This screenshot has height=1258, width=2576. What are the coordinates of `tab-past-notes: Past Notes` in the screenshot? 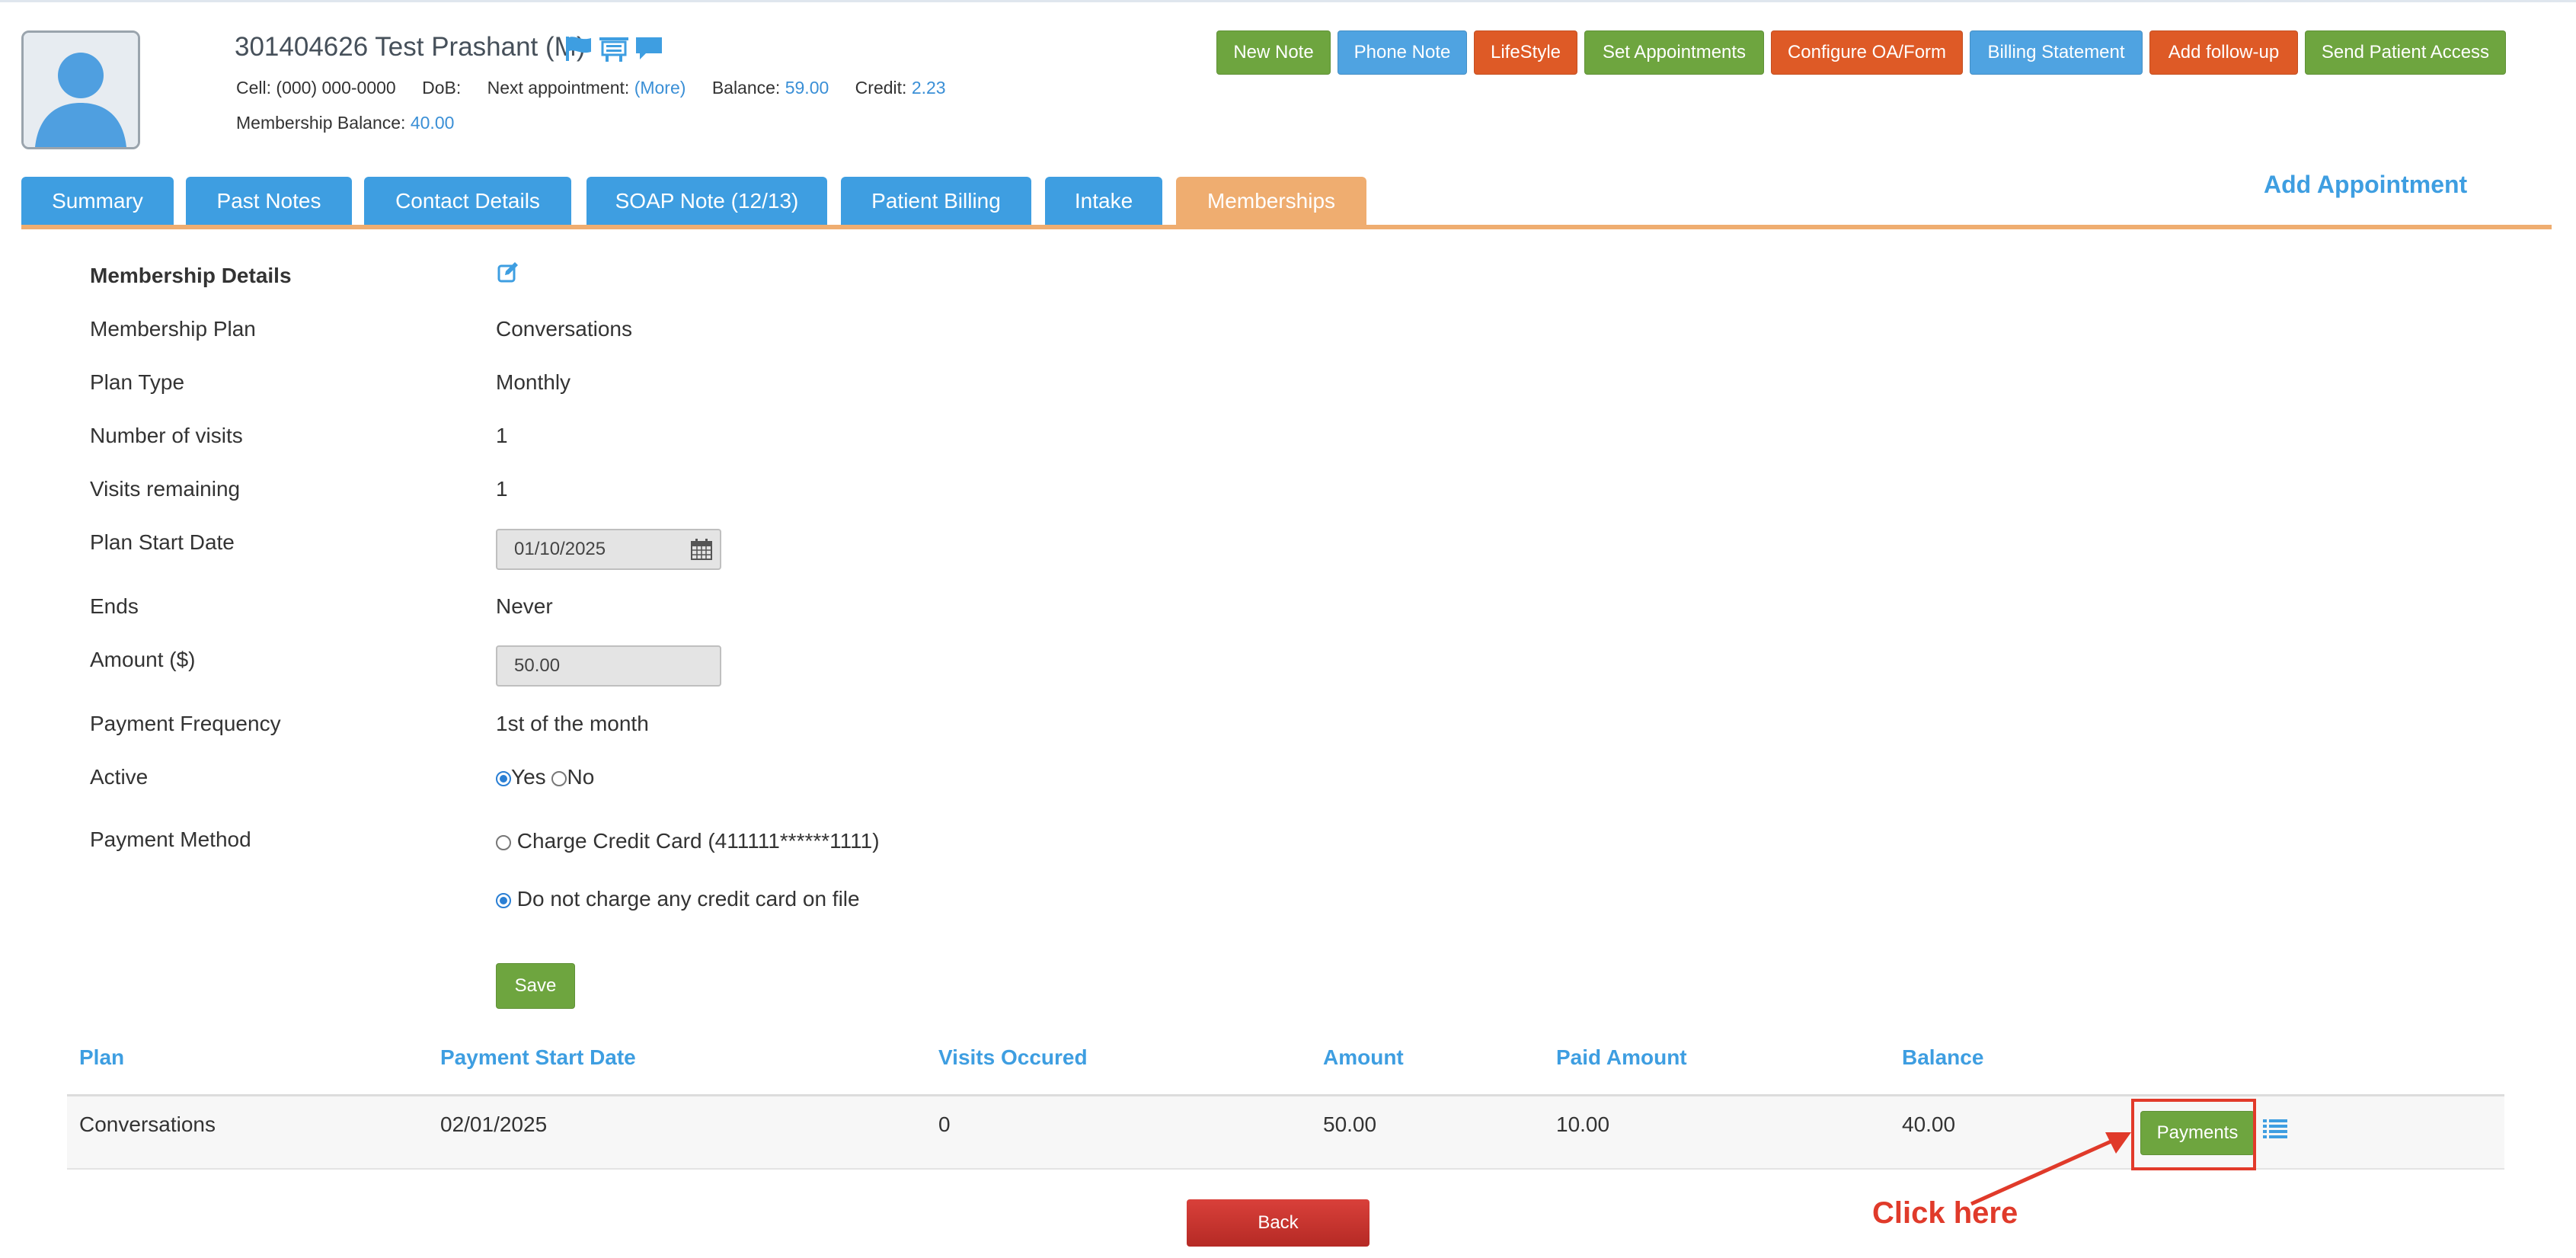 It's located at (269, 201).